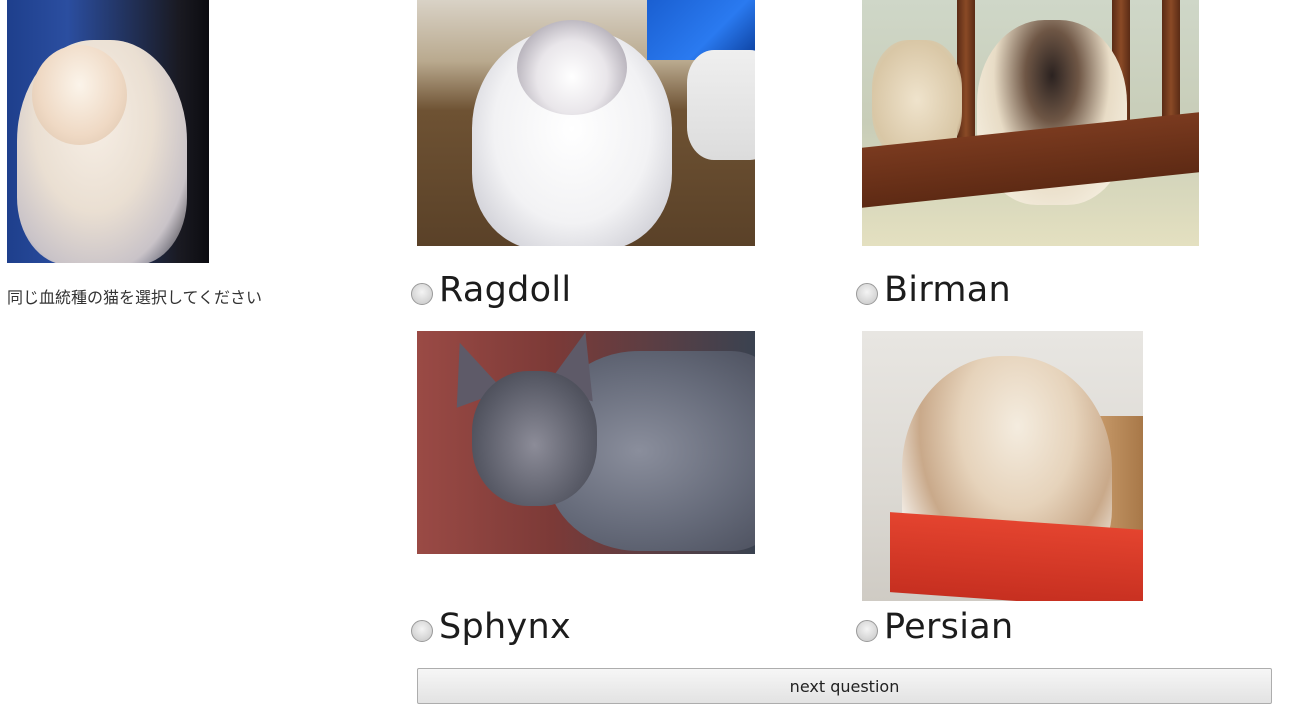 The height and width of the screenshot is (710, 1294). What do you see at coordinates (586, 123) in the screenshot?
I see `ragdoll-cat-image` at bounding box center [586, 123].